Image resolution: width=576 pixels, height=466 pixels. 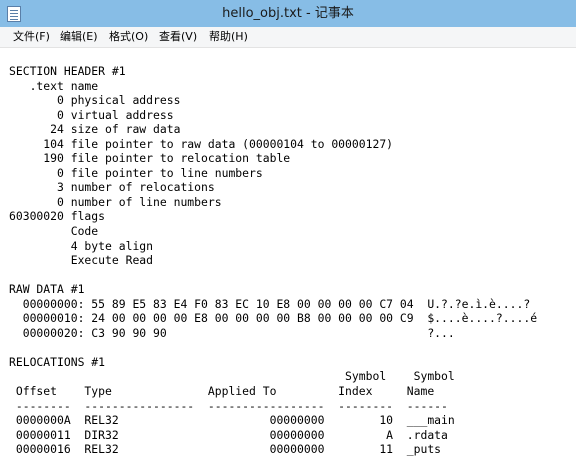 I want to click on text-line: 00000016 REL32 00000000 11 _puts, so click(x=225, y=449).